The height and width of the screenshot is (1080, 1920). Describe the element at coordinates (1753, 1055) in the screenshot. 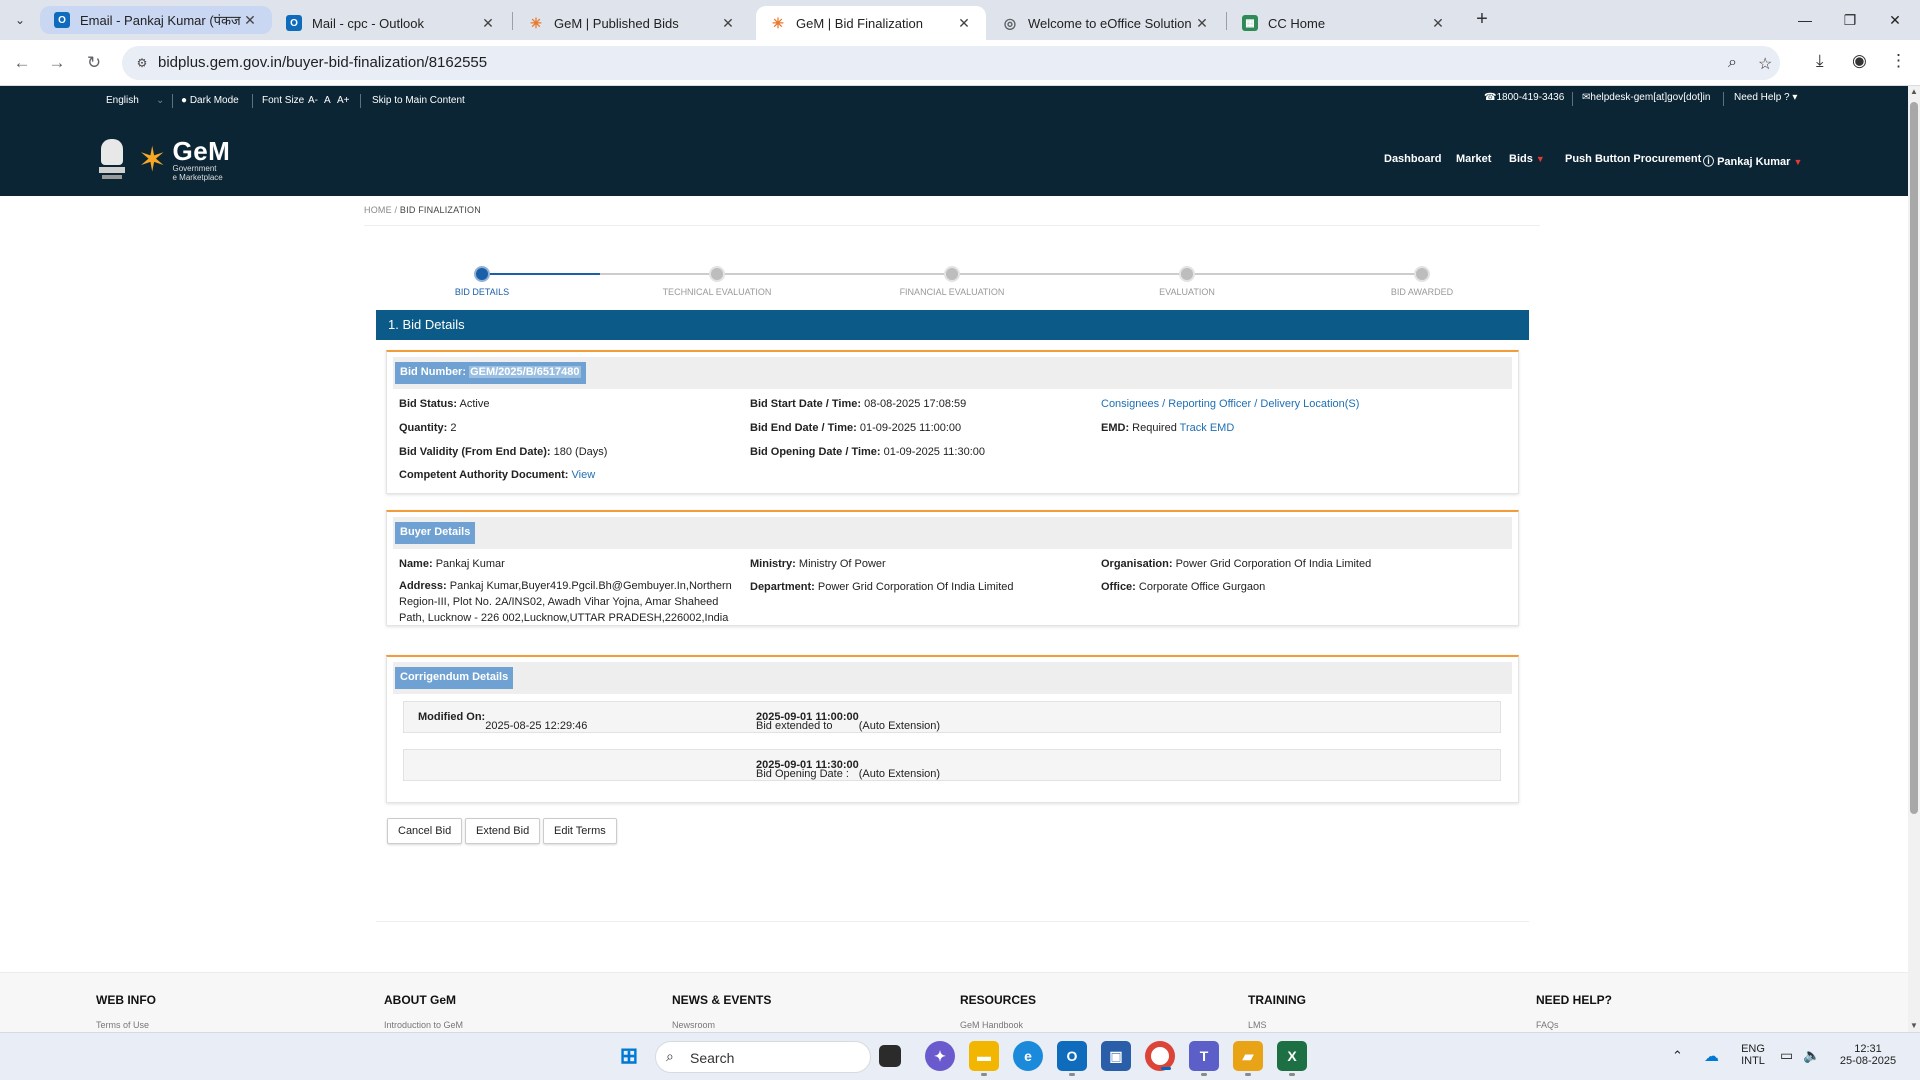

I see `input-language: ENG INTL` at that location.